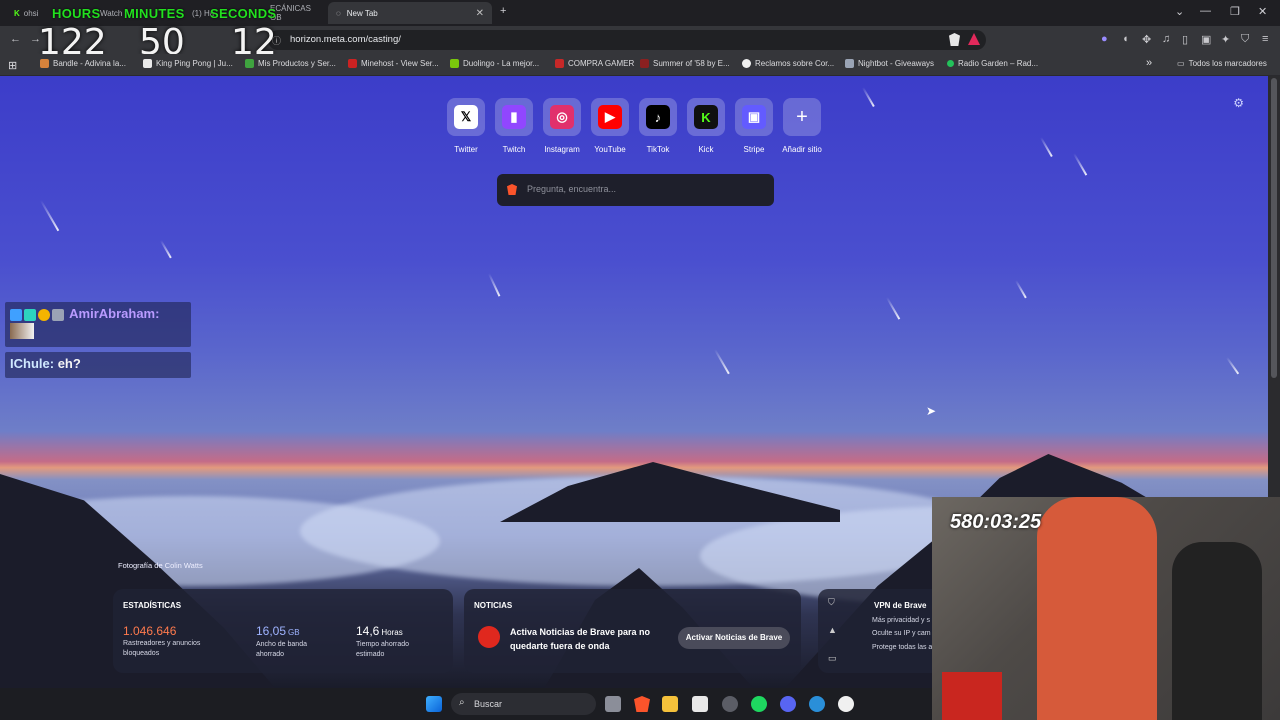 Image resolution: width=1280 pixels, height=720 pixels. I want to click on taskbar-search-label: Buscar, so click(488, 704).